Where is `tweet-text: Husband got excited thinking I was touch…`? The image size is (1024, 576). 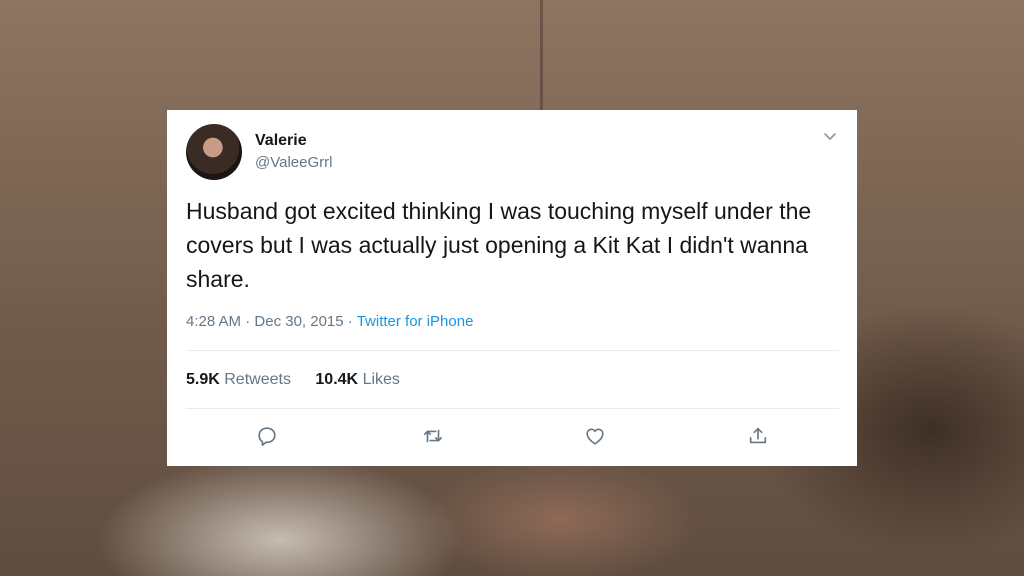
tweet-text: Husband got excited thinking I was touch… is located at coordinates (499, 245).